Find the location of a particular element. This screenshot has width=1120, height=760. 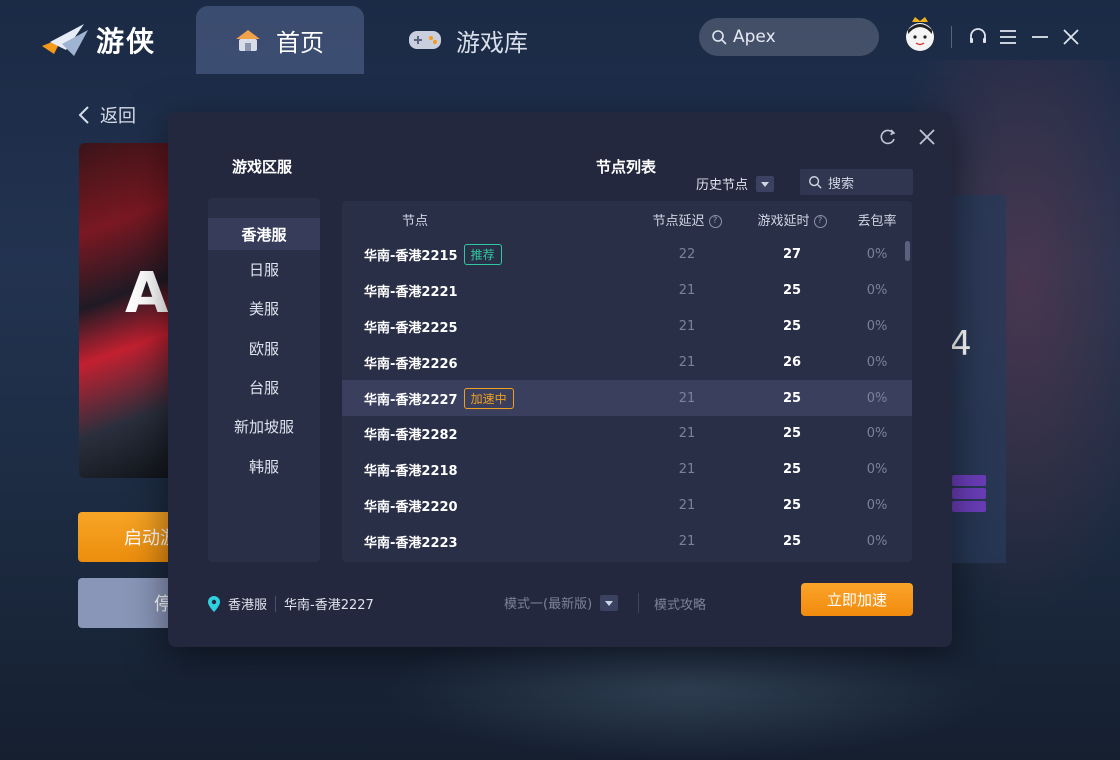

recommend-badge: 推荐 is located at coordinates (482, 255).